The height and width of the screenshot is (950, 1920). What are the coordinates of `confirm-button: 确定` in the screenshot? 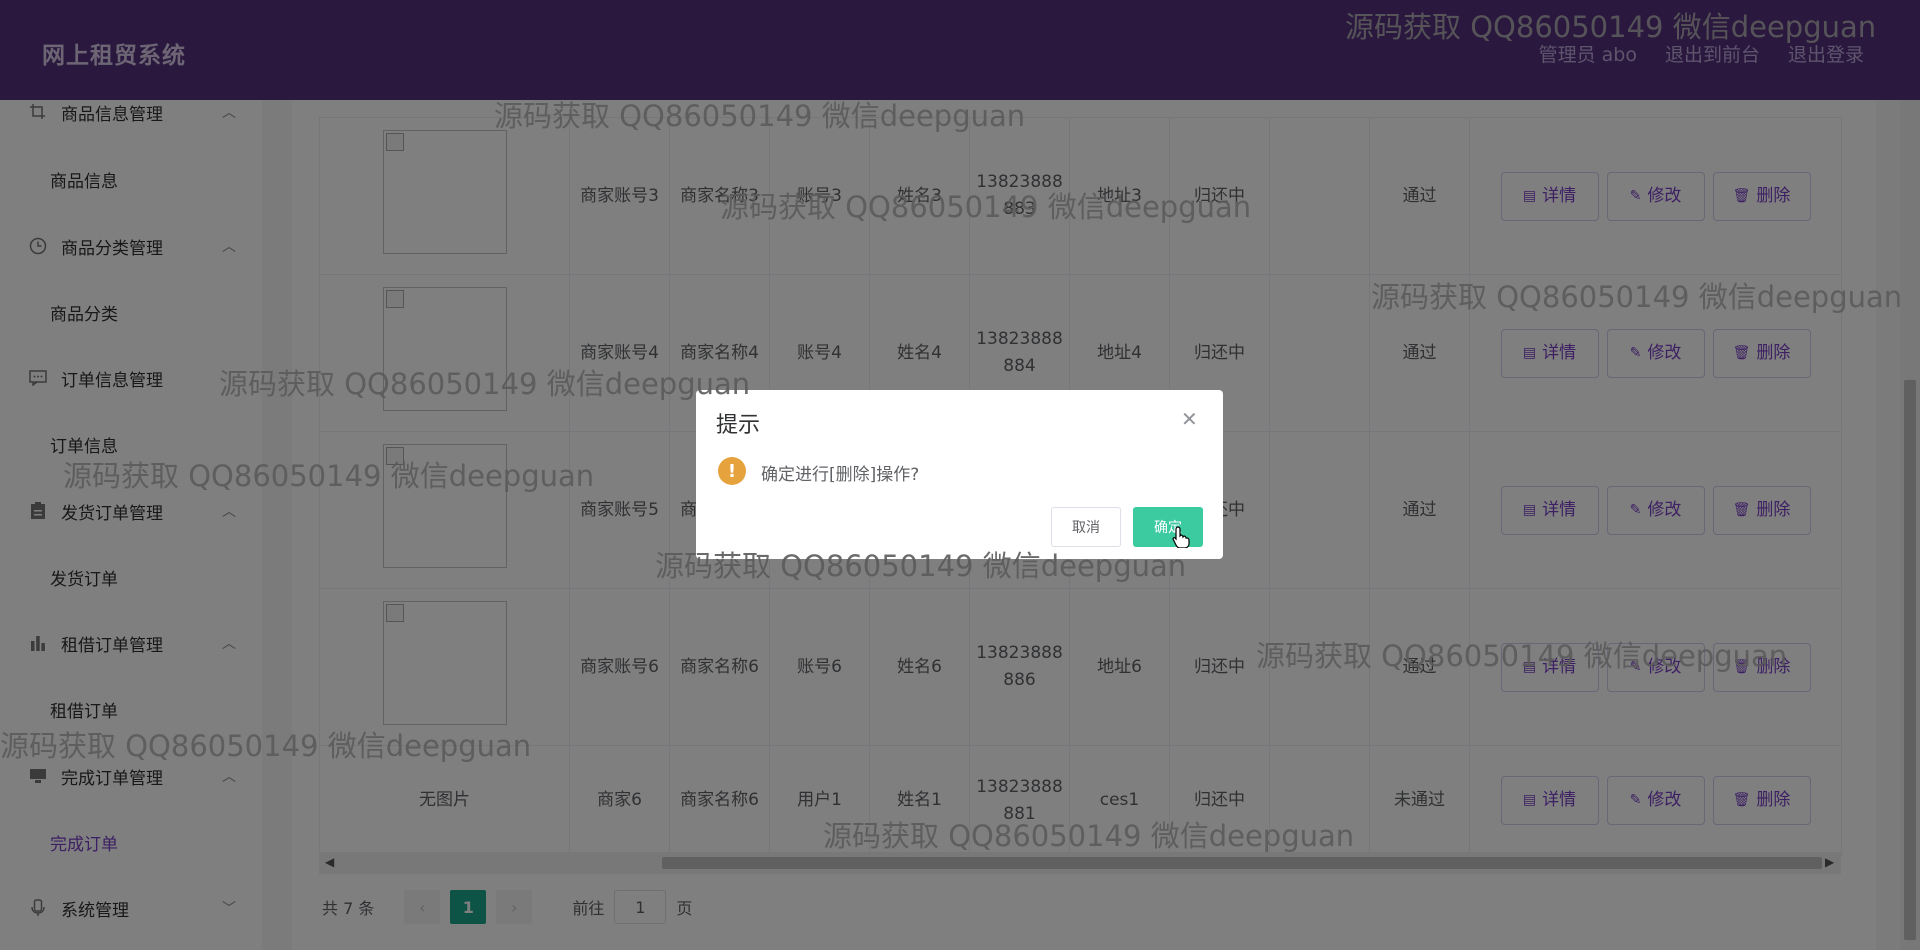 It's located at (1168, 527).